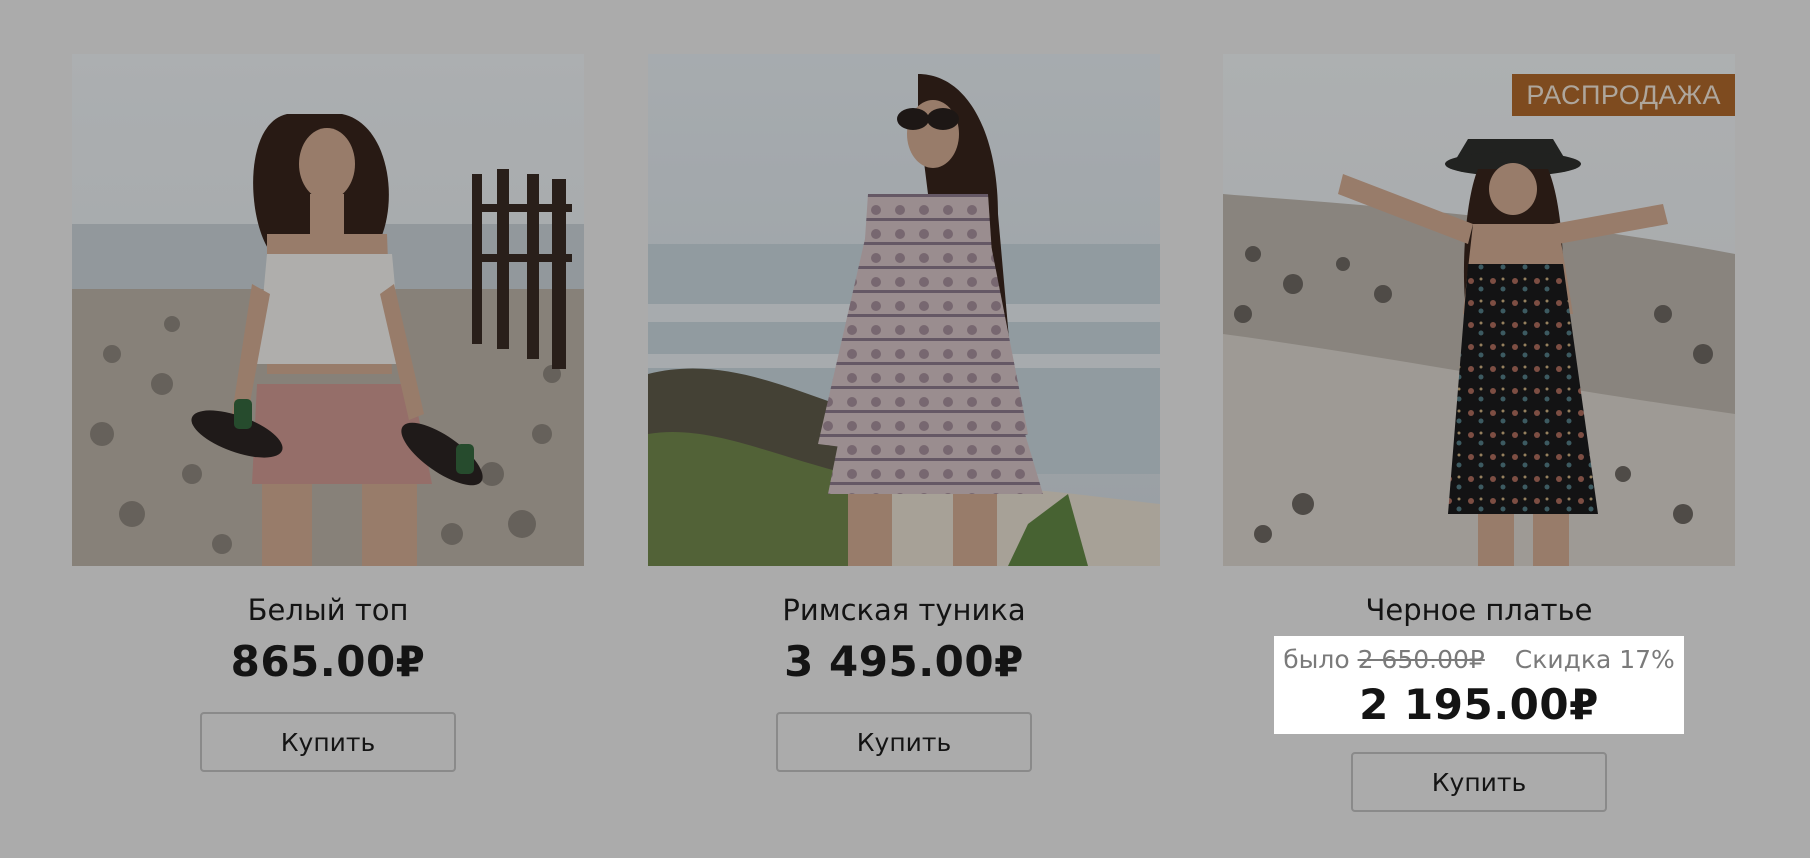  What do you see at coordinates (1421, 659) in the screenshot?
I see `old-price: 2 650.00₽` at bounding box center [1421, 659].